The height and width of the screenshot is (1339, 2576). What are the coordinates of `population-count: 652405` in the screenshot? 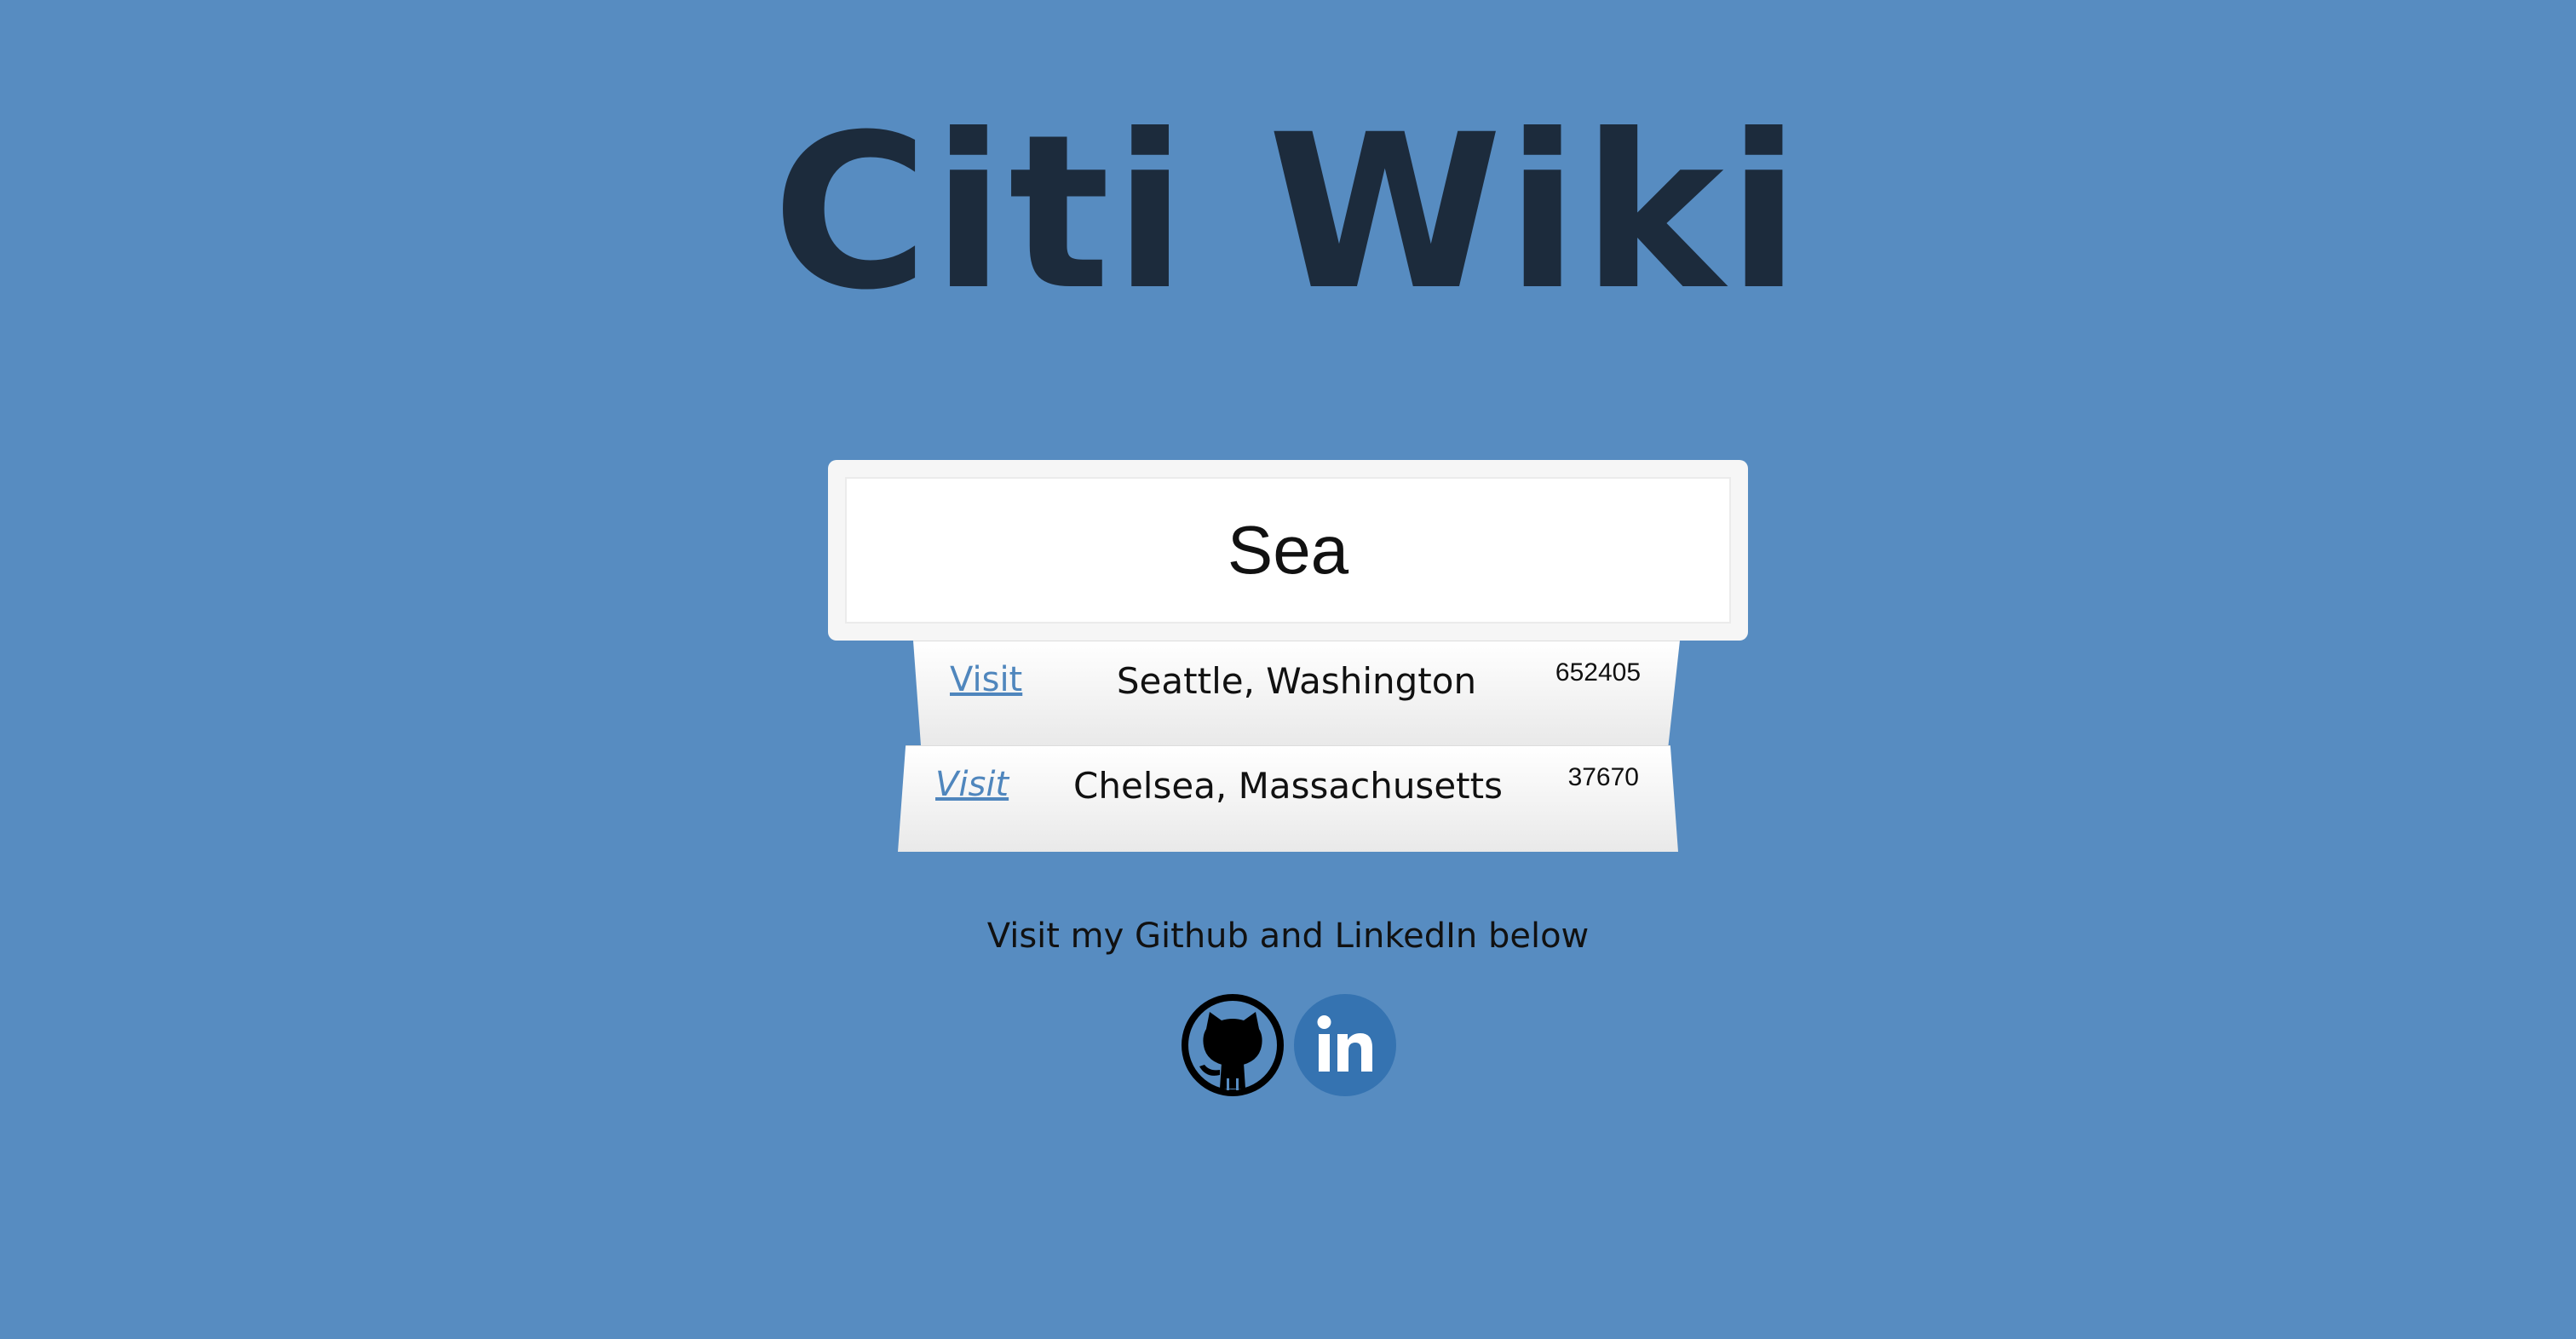 It's located at (1598, 672).